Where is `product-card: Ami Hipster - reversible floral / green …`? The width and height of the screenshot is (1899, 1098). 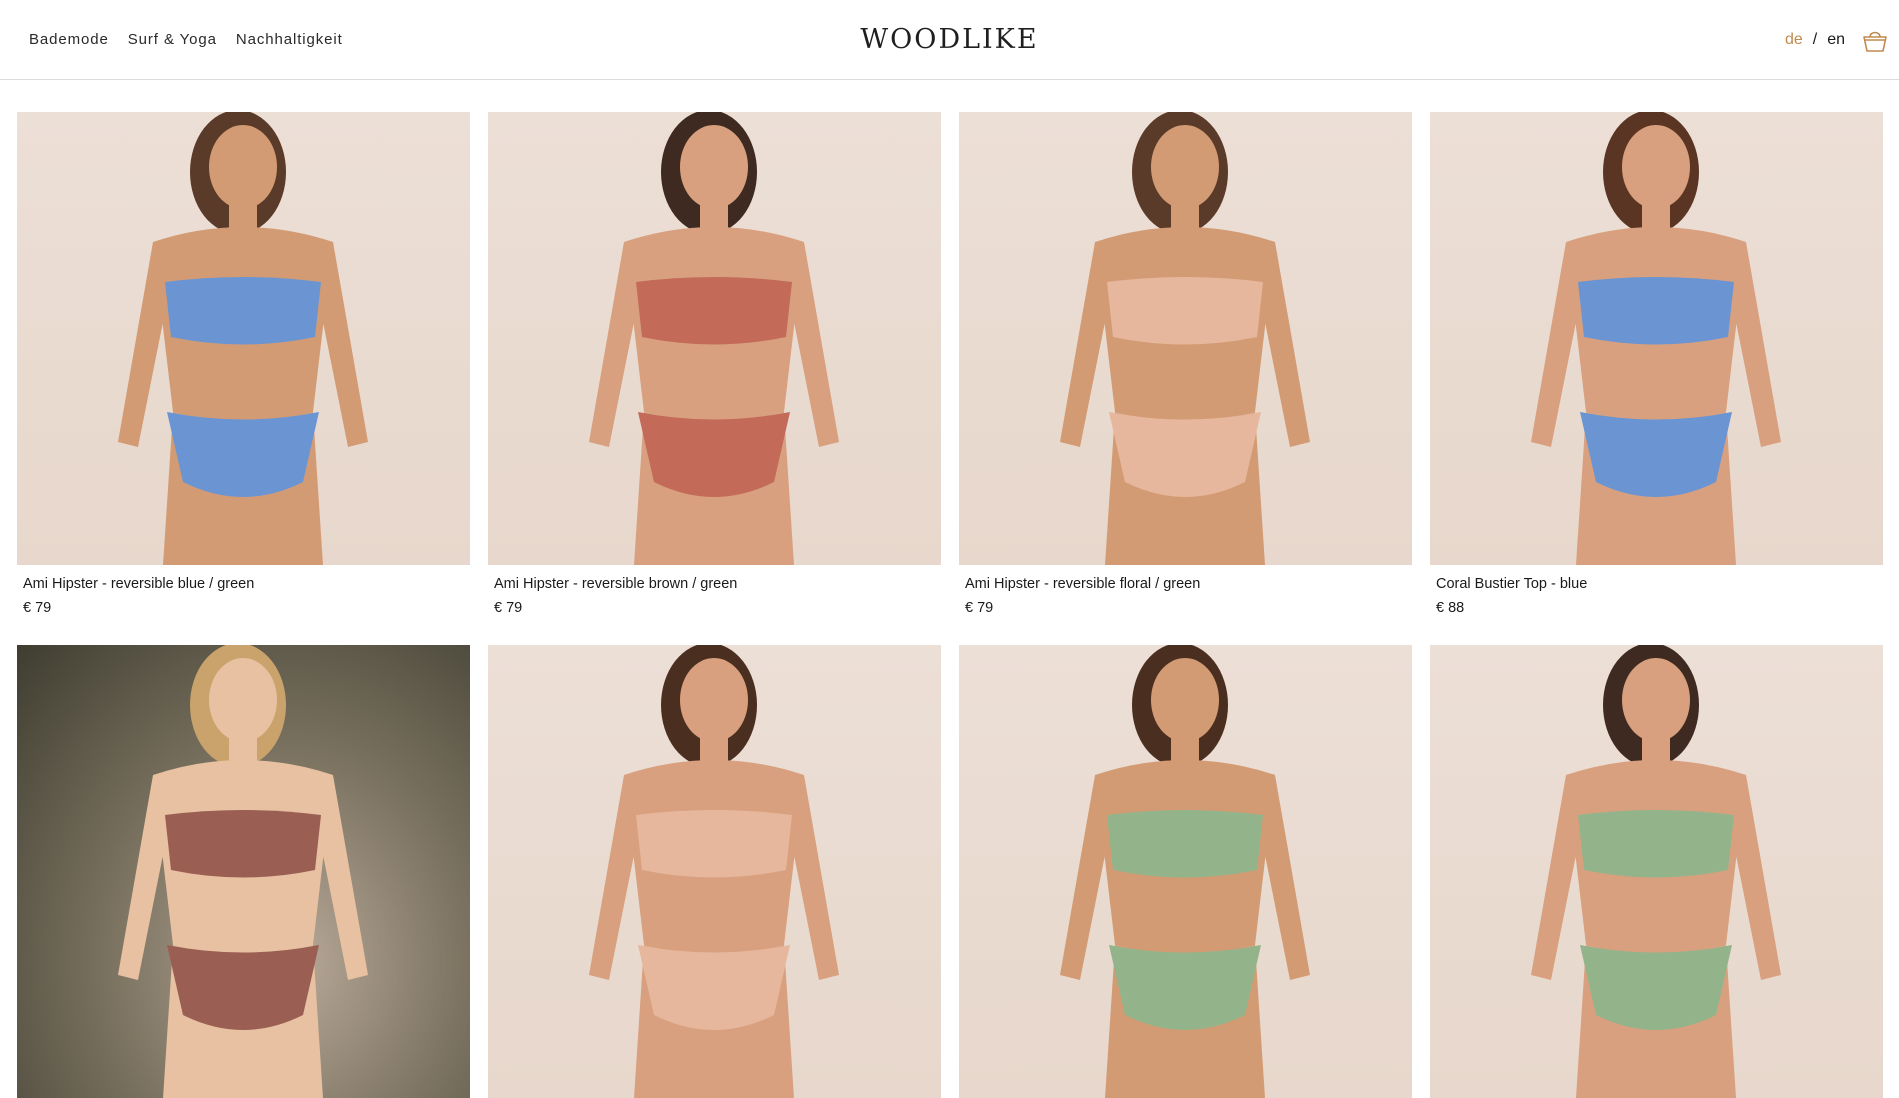
product-card: Ami Hipster - reversible floral / green … is located at coordinates (1185, 364).